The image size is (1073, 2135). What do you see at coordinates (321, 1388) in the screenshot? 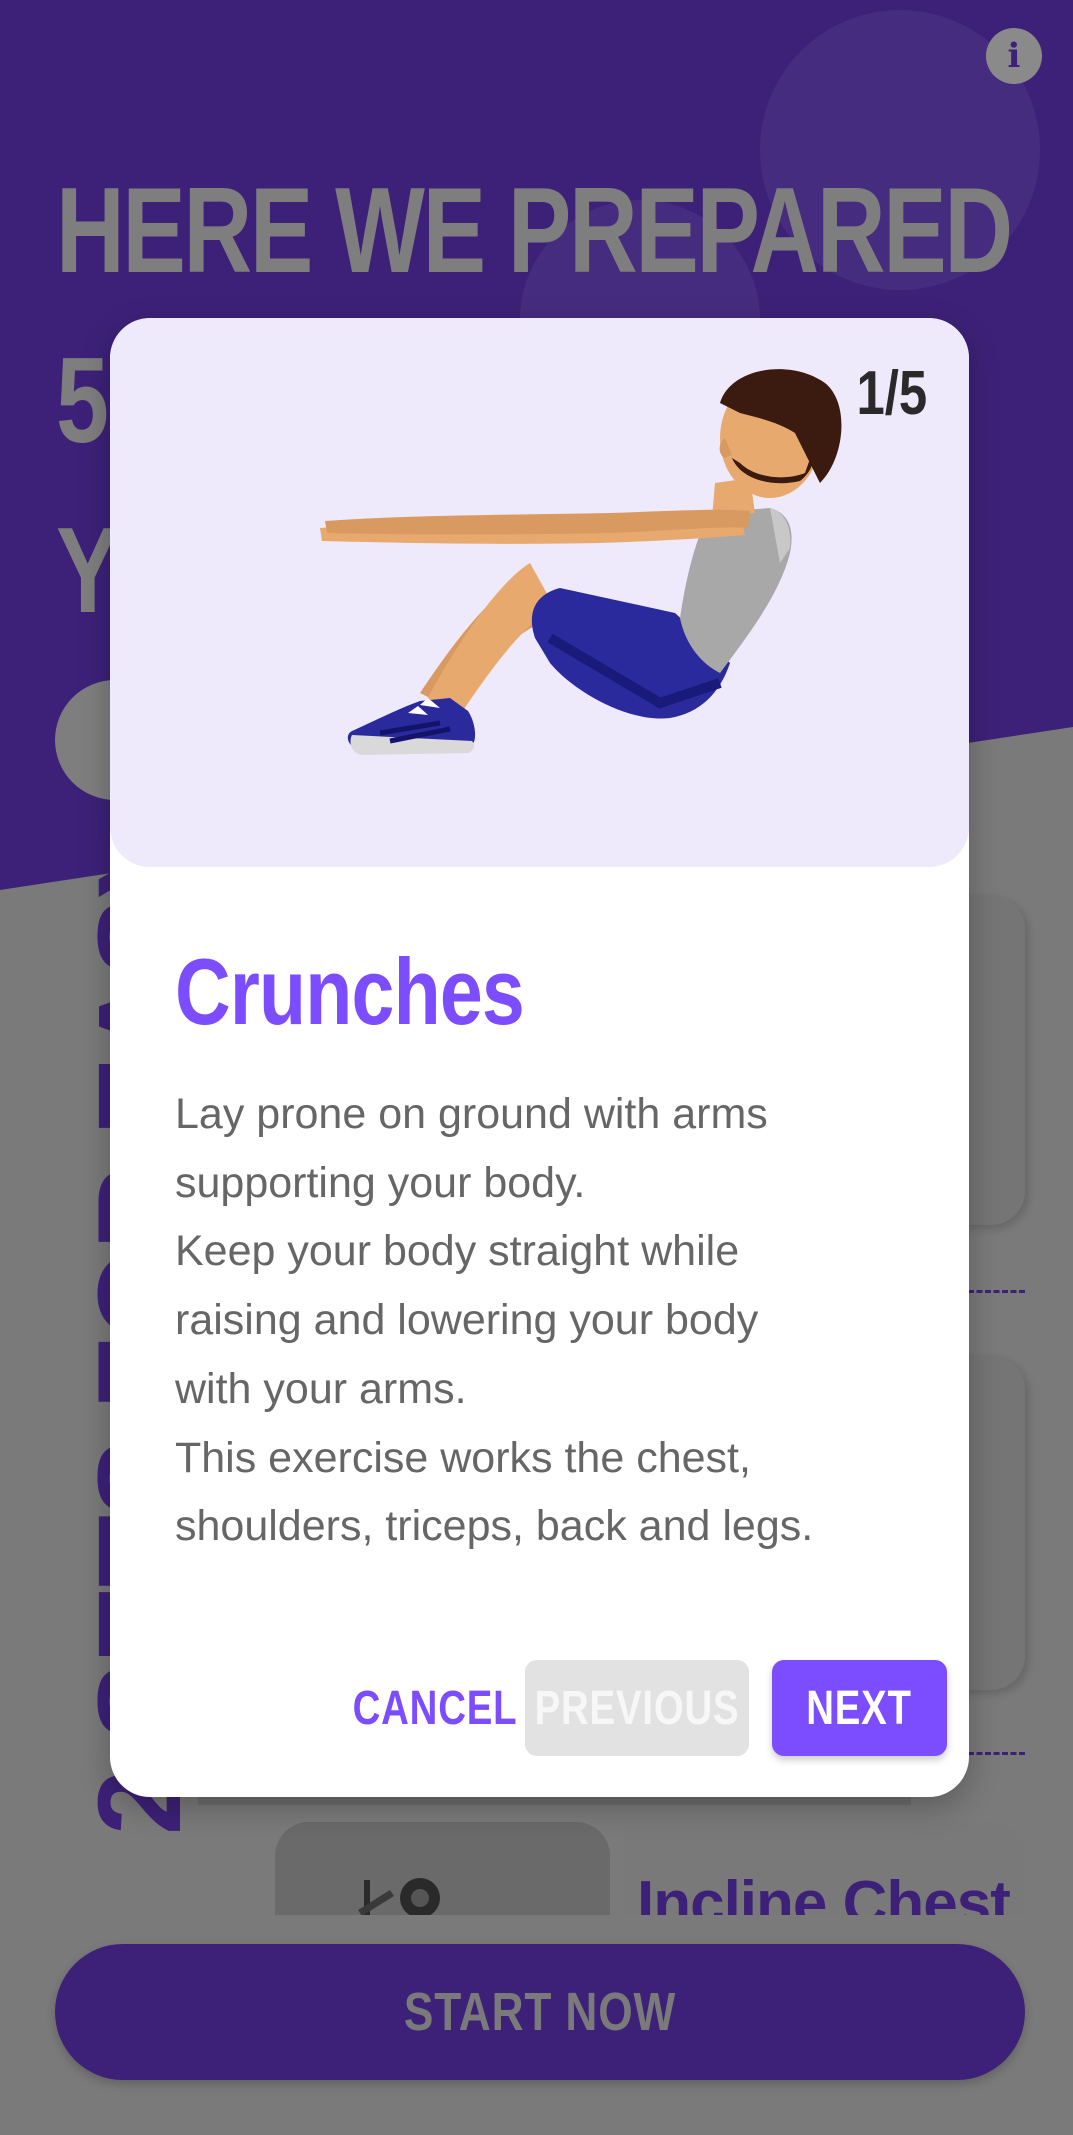
I see `description-line: with your arms.` at bounding box center [321, 1388].